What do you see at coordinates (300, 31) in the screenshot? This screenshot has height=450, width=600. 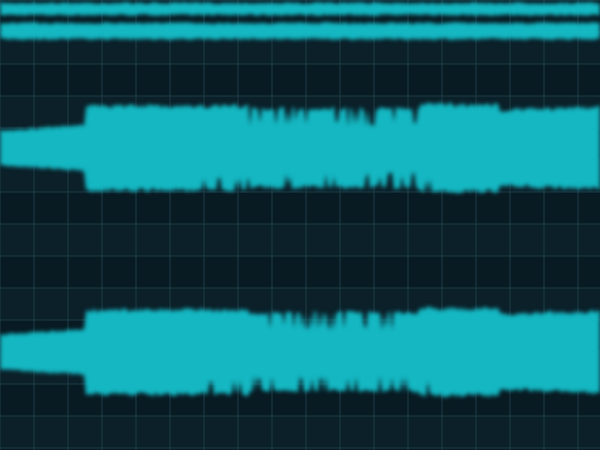 I see `waveform-strip-lower` at bounding box center [300, 31].